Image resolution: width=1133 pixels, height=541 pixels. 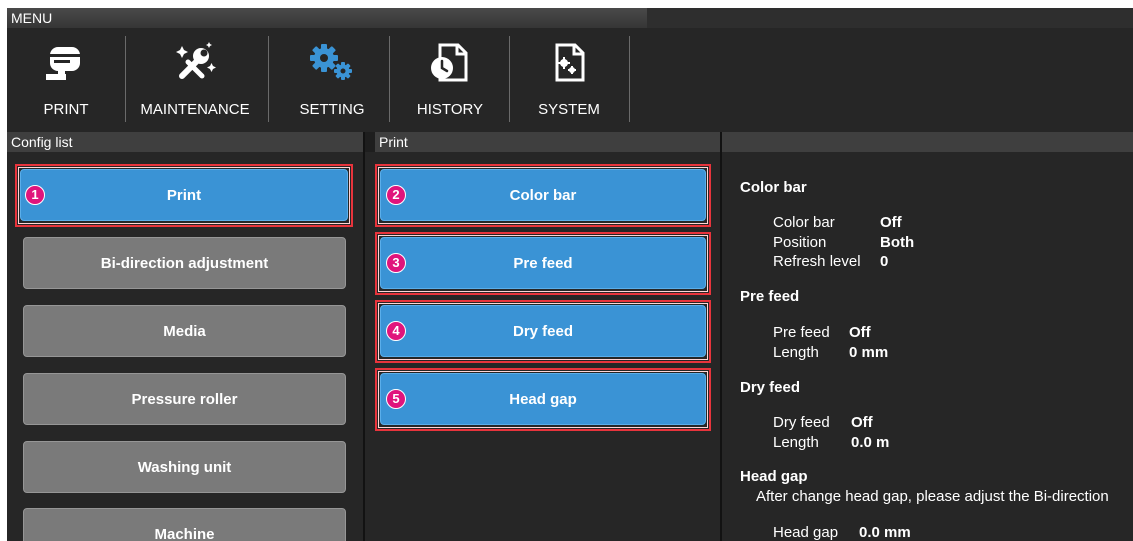 I want to click on toolbar-system-label: SYSTEM, so click(x=569, y=109).